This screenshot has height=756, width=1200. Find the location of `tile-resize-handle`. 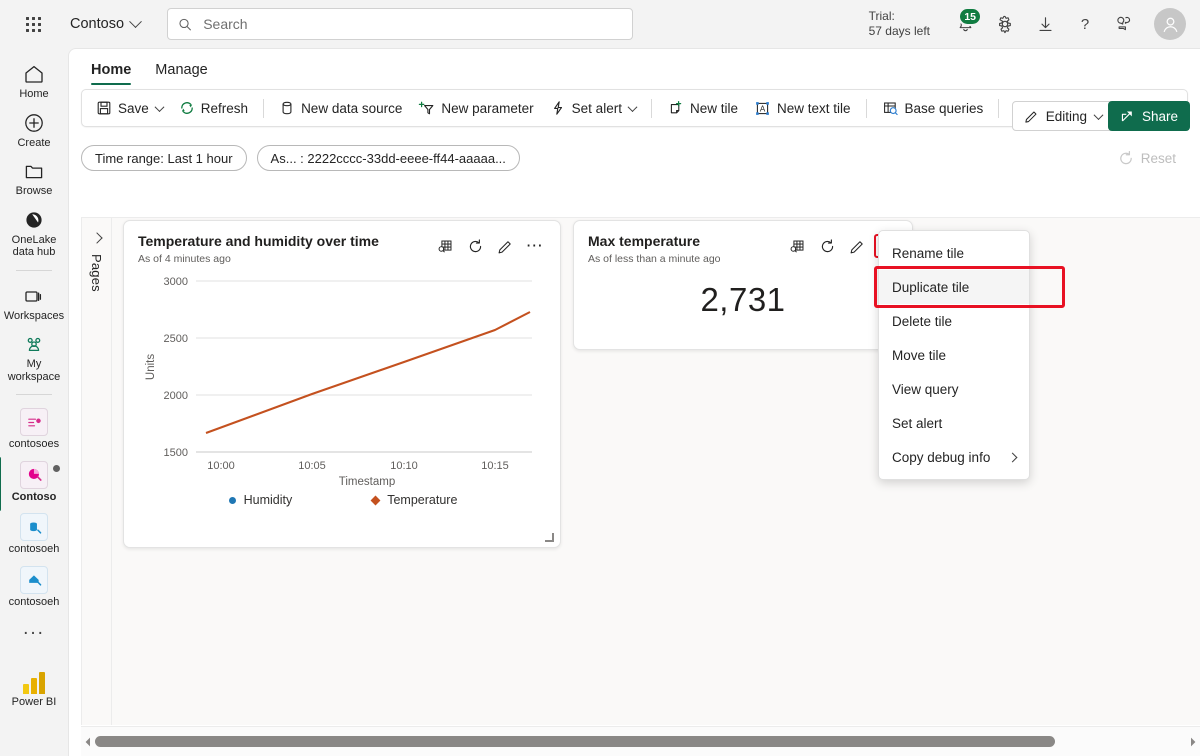

tile-resize-handle is located at coordinates (549, 537).